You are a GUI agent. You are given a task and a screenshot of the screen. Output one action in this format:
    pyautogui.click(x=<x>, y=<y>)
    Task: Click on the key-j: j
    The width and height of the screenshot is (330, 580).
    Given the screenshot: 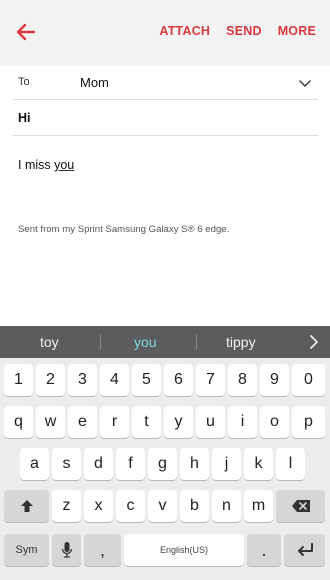 What is the action you would take?
    pyautogui.click(x=226, y=464)
    